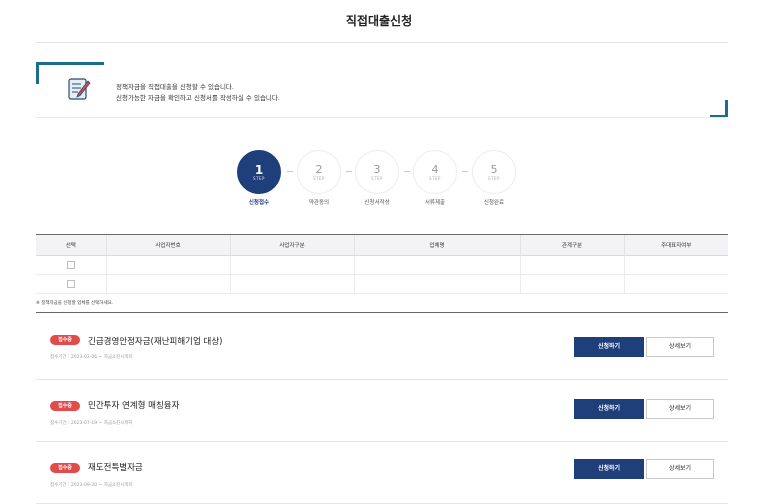  I want to click on step-label: 신청완료, so click(494, 203).